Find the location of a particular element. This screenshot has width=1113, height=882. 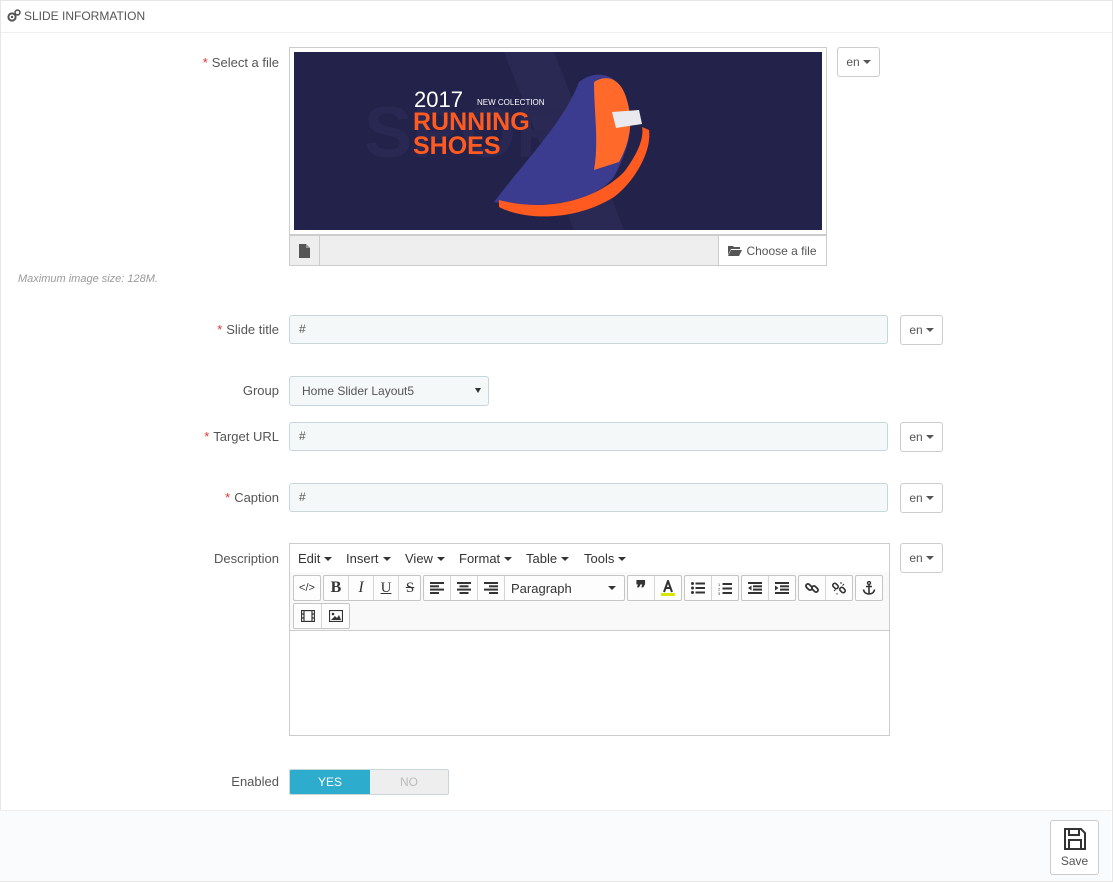

enabled-no-option: NO is located at coordinates (409, 782).